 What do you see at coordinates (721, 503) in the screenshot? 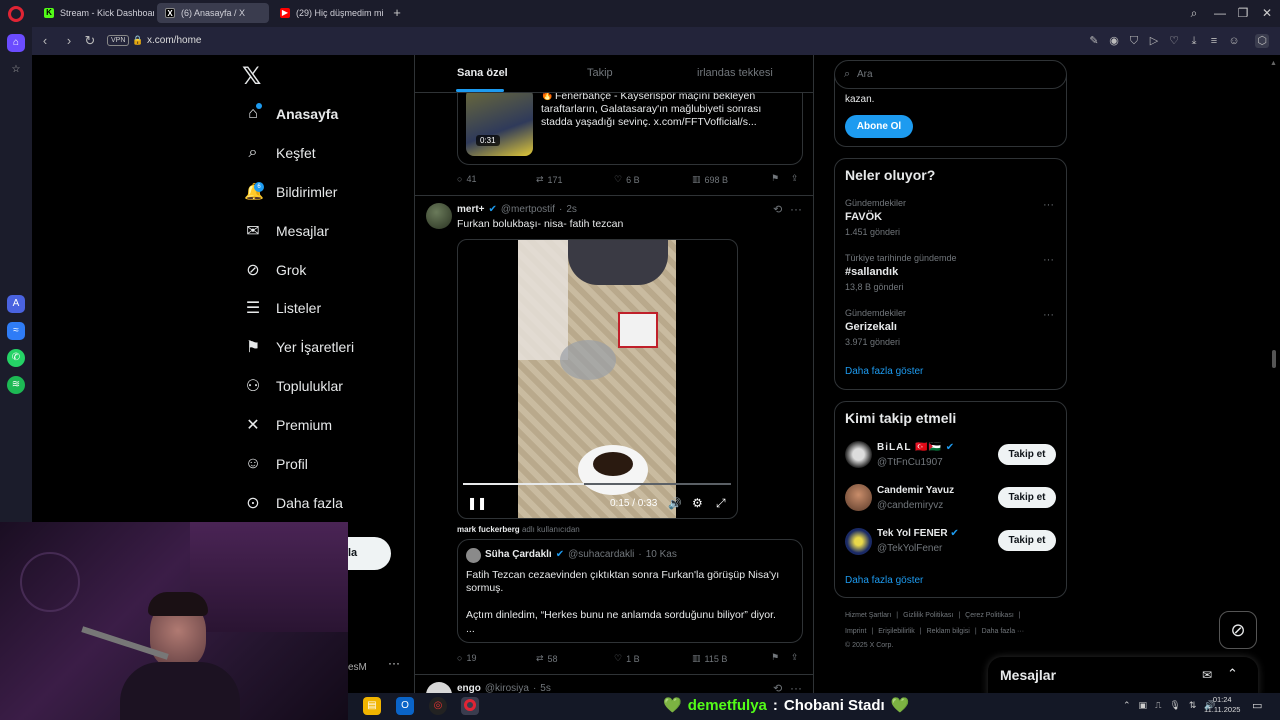
I see `fullscreen-icon: ⤢` at bounding box center [721, 503].